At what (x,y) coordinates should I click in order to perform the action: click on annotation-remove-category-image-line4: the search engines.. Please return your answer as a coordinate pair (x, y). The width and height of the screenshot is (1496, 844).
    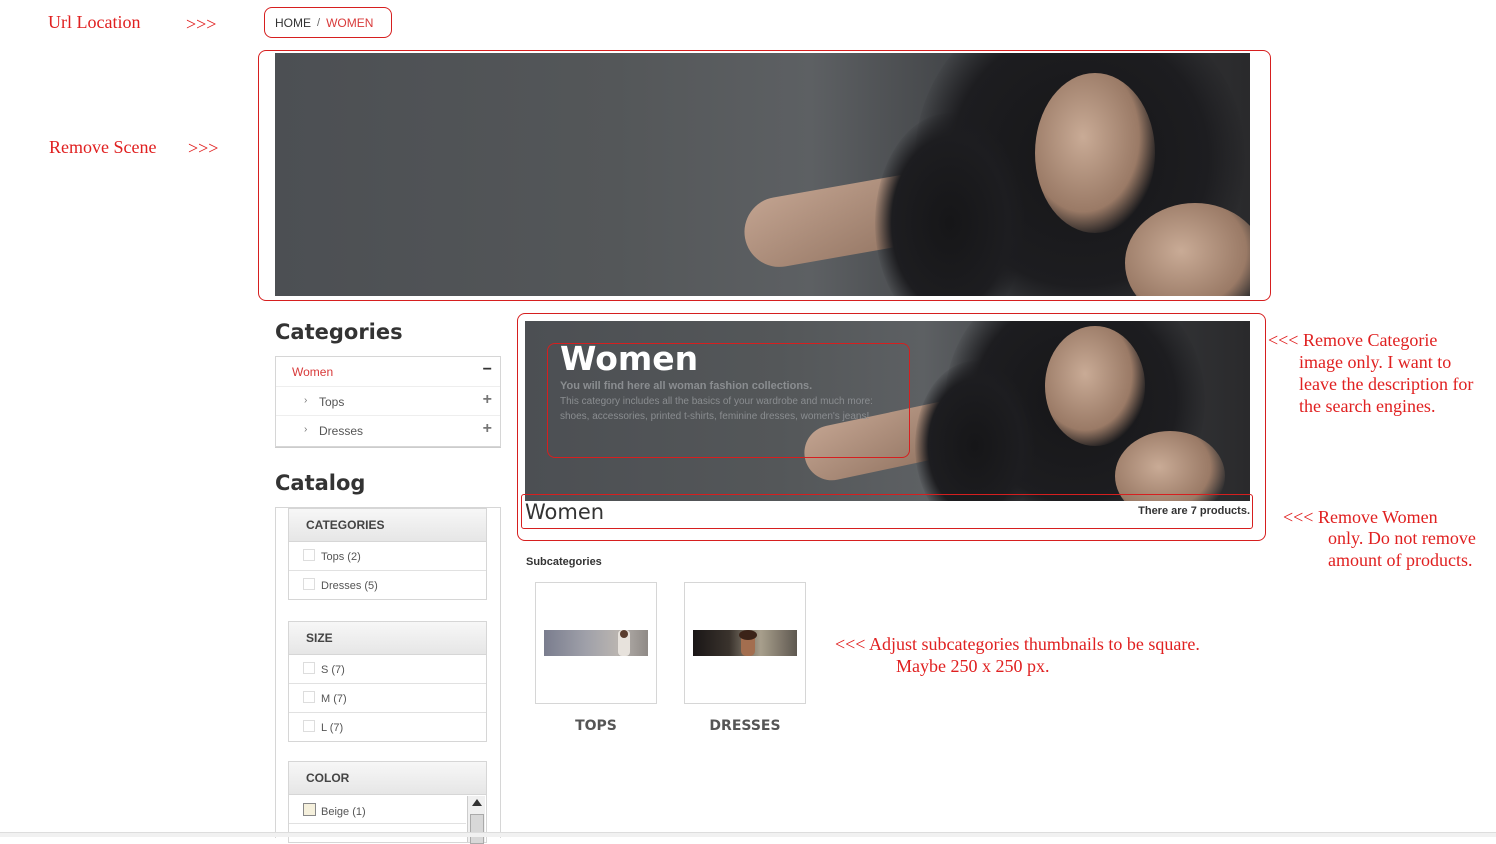
    Looking at the image, I should click on (1367, 406).